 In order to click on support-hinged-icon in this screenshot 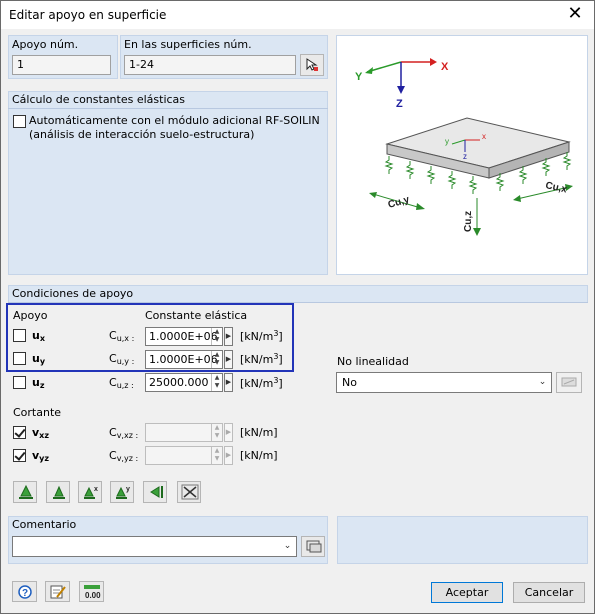, I will do `click(59, 492)`.